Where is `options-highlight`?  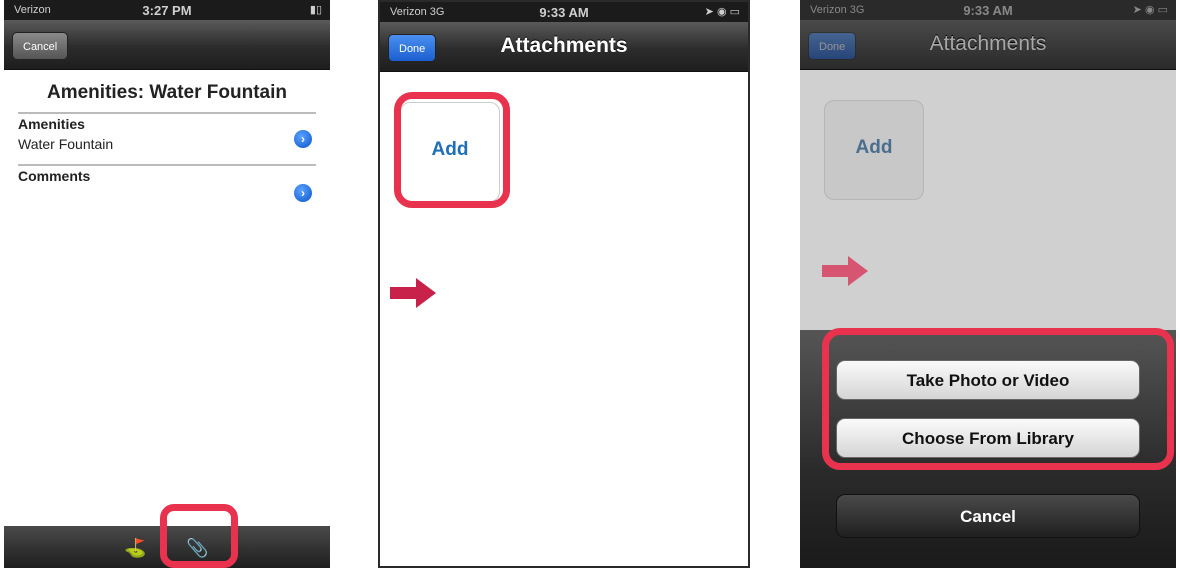
options-highlight is located at coordinates (998, 399).